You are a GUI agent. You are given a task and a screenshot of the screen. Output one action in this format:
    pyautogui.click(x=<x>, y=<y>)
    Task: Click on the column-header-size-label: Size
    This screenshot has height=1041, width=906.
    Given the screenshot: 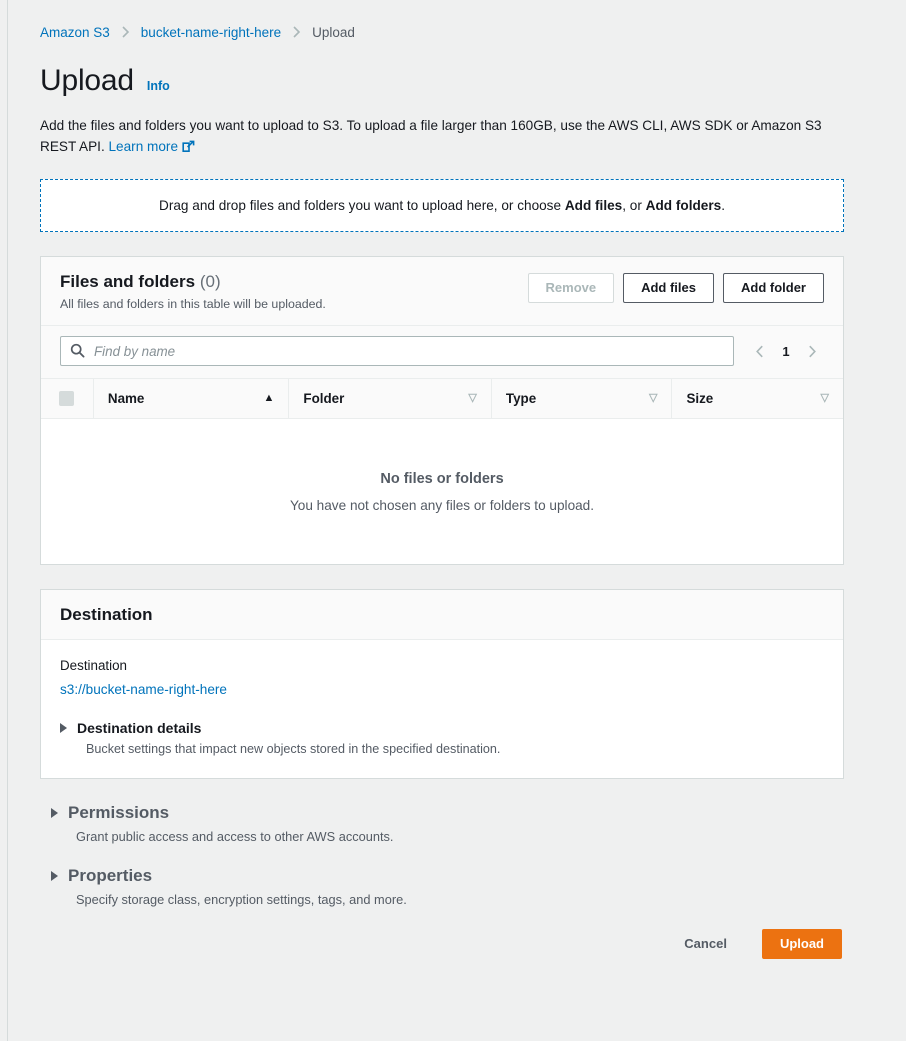 What is the action you would take?
    pyautogui.click(x=700, y=398)
    